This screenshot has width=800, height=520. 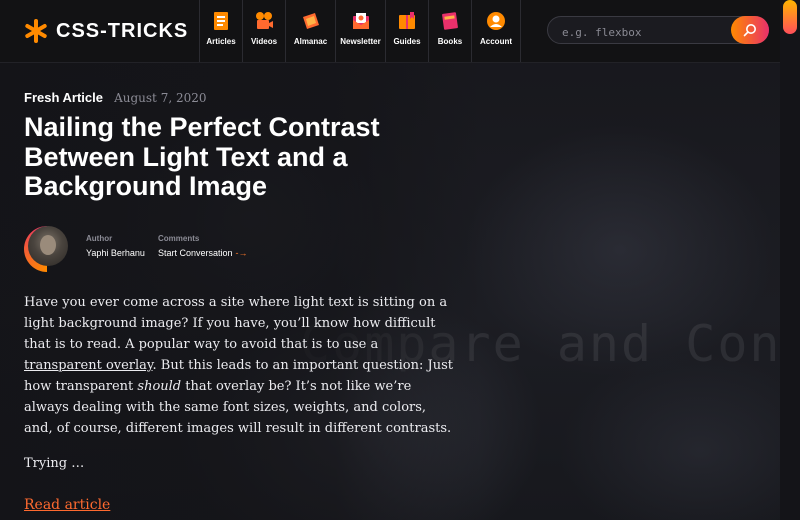 I want to click on scrollbar-track, so click(x=790, y=260).